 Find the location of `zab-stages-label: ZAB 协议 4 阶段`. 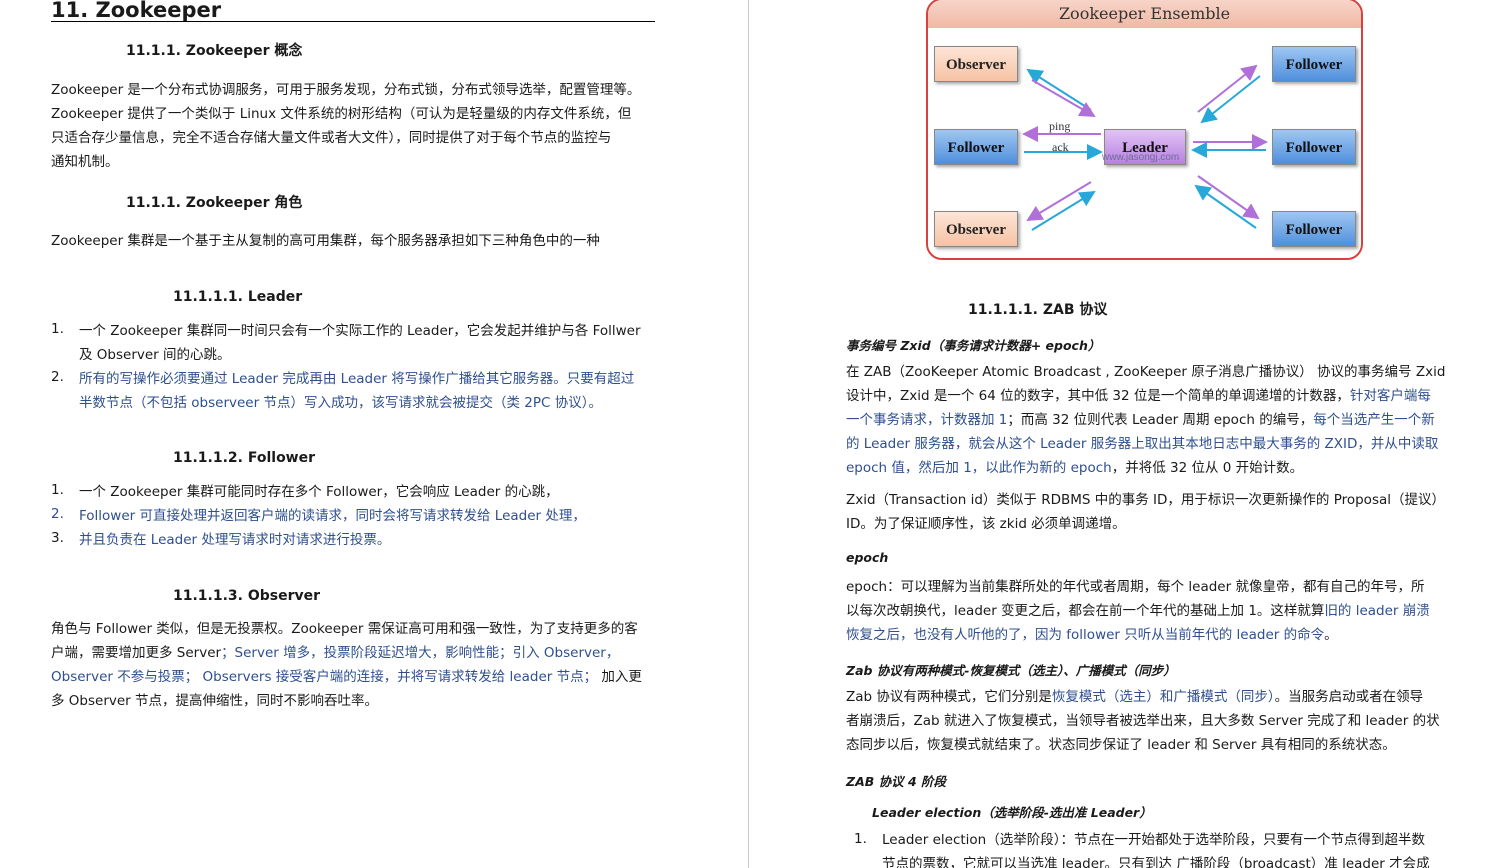

zab-stages-label: ZAB 协议 4 阶段 is located at coordinates (896, 781).